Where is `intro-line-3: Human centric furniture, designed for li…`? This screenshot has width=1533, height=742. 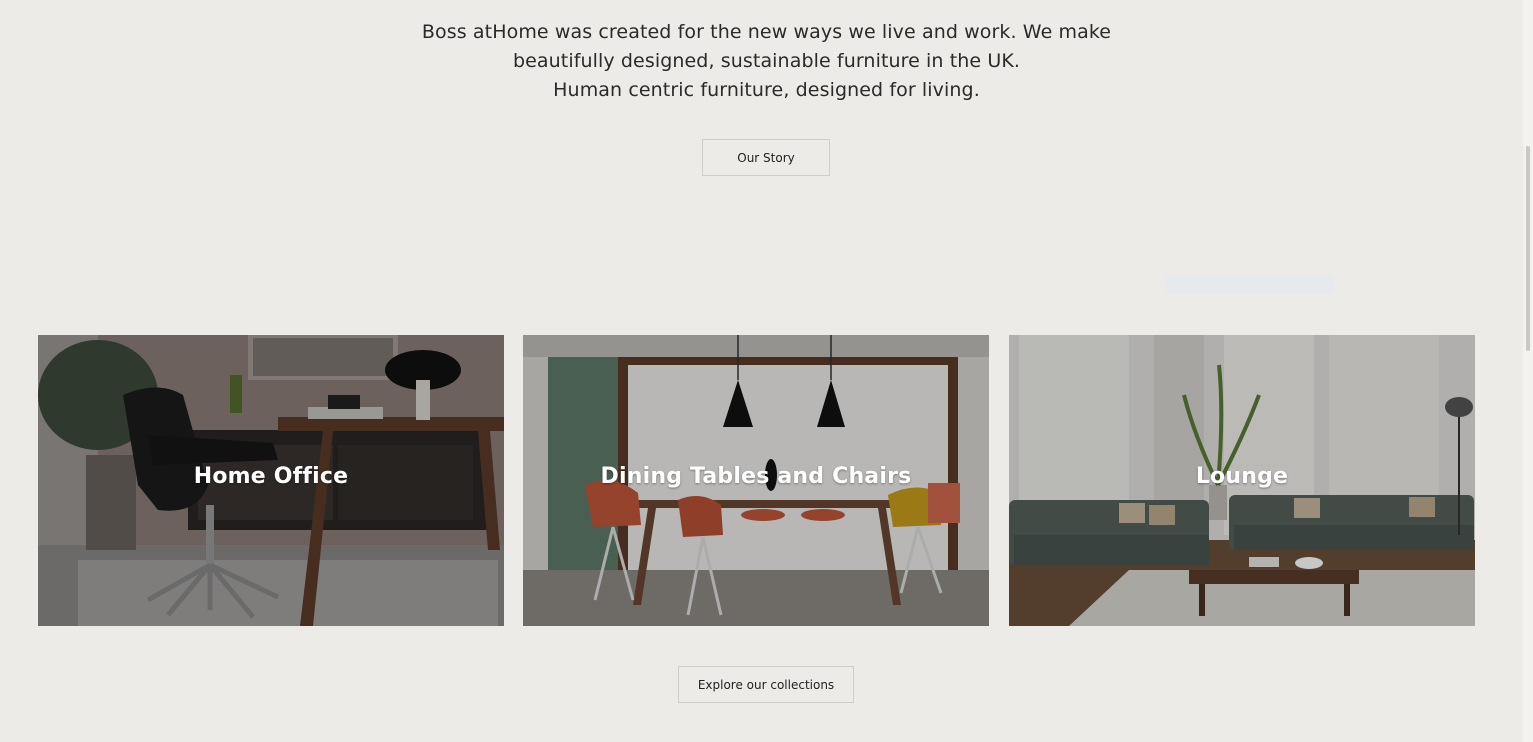 intro-line-3: Human centric furniture, designed for li… is located at coordinates (766, 90).